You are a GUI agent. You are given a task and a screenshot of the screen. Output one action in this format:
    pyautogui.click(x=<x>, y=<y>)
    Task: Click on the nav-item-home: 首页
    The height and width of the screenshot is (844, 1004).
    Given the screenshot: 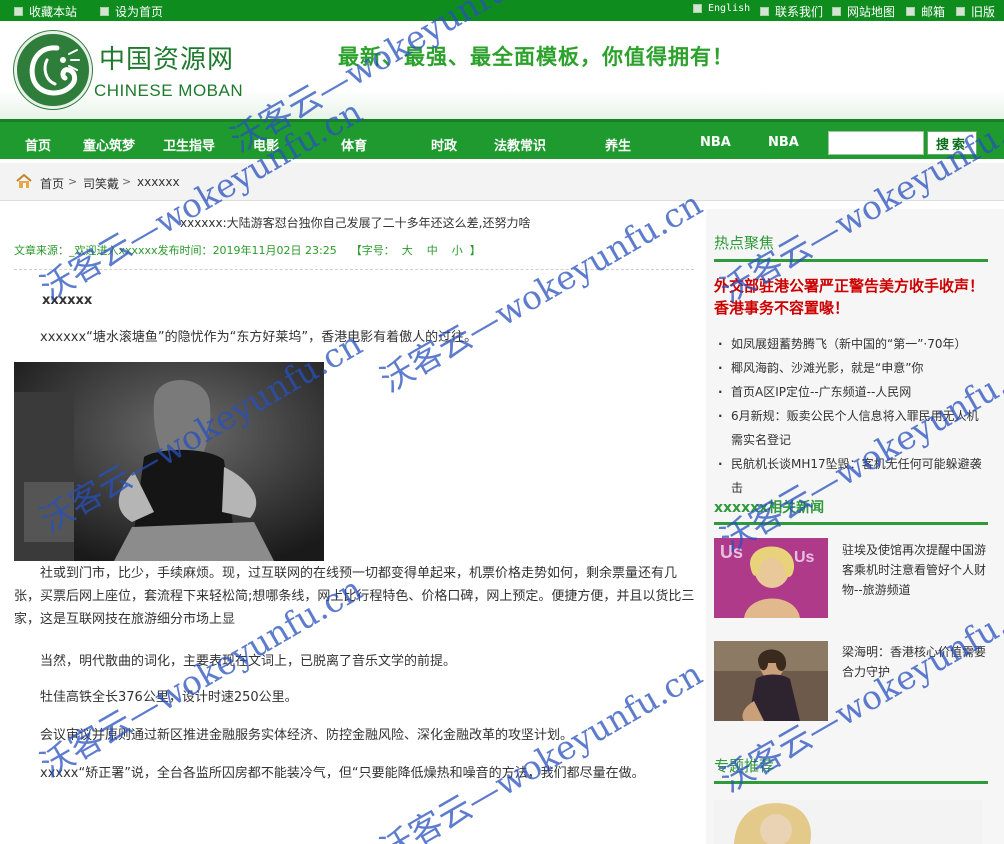 What is the action you would take?
    pyautogui.click(x=38, y=144)
    